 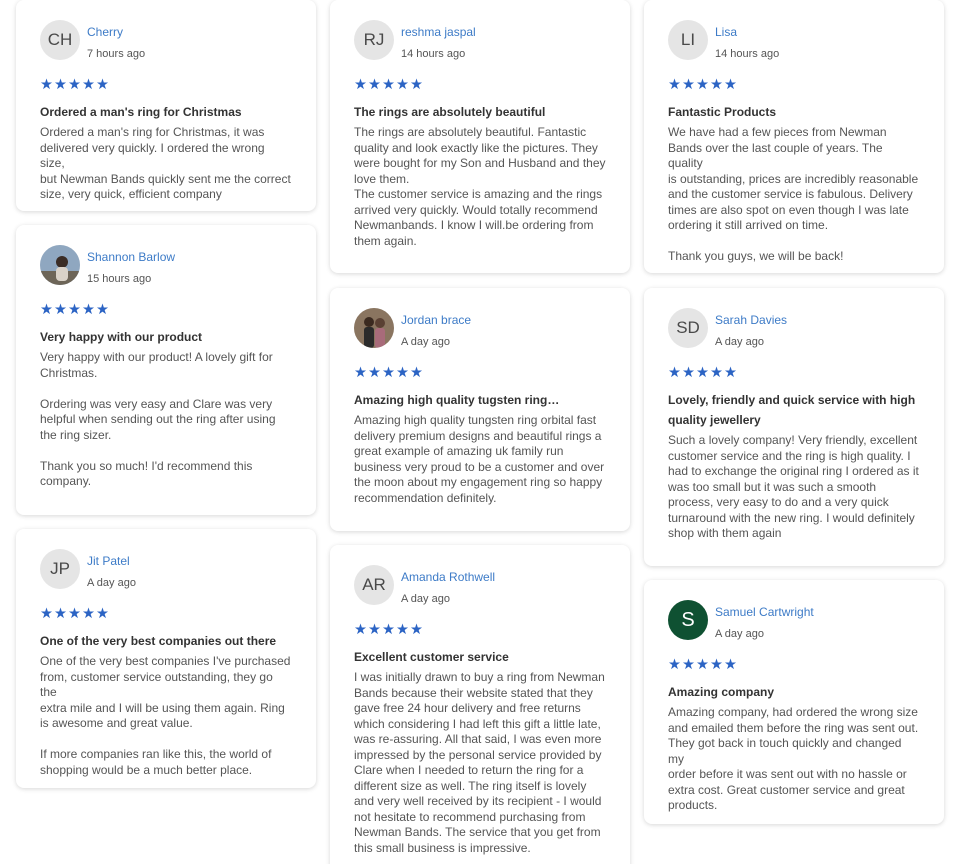 What do you see at coordinates (374, 40) in the screenshot?
I see `avatar: RJ` at bounding box center [374, 40].